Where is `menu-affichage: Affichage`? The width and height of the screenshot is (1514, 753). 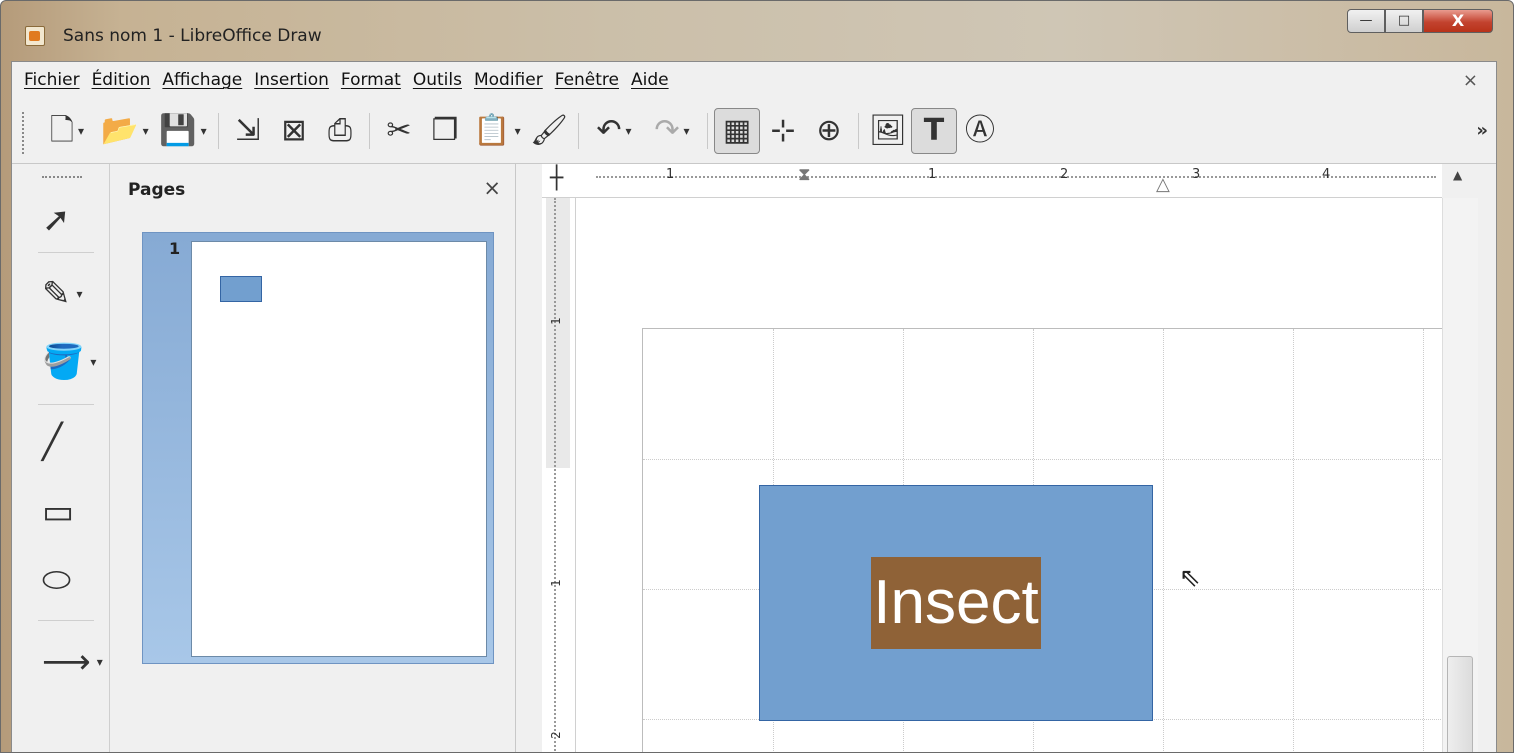 menu-affichage: Affichage is located at coordinates (202, 80).